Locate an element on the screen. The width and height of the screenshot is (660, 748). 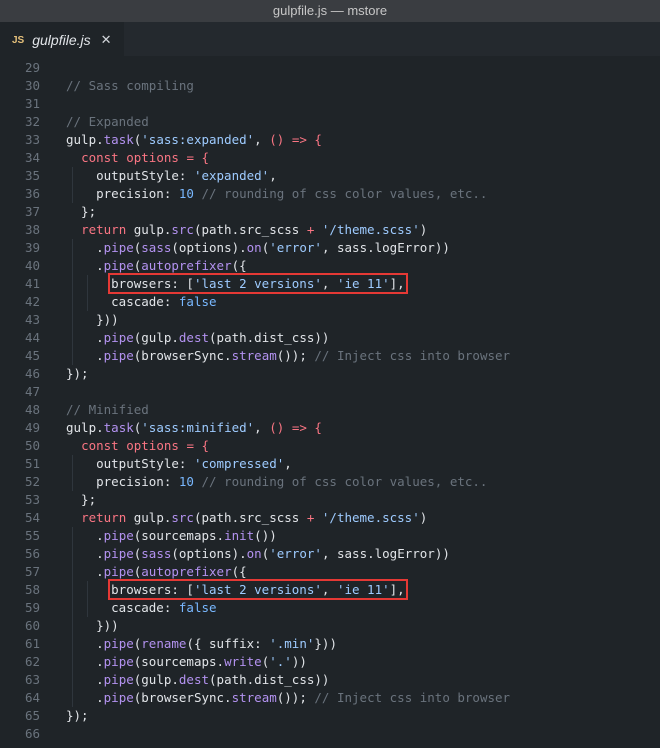
line-number: 52 is located at coordinates (32, 481).